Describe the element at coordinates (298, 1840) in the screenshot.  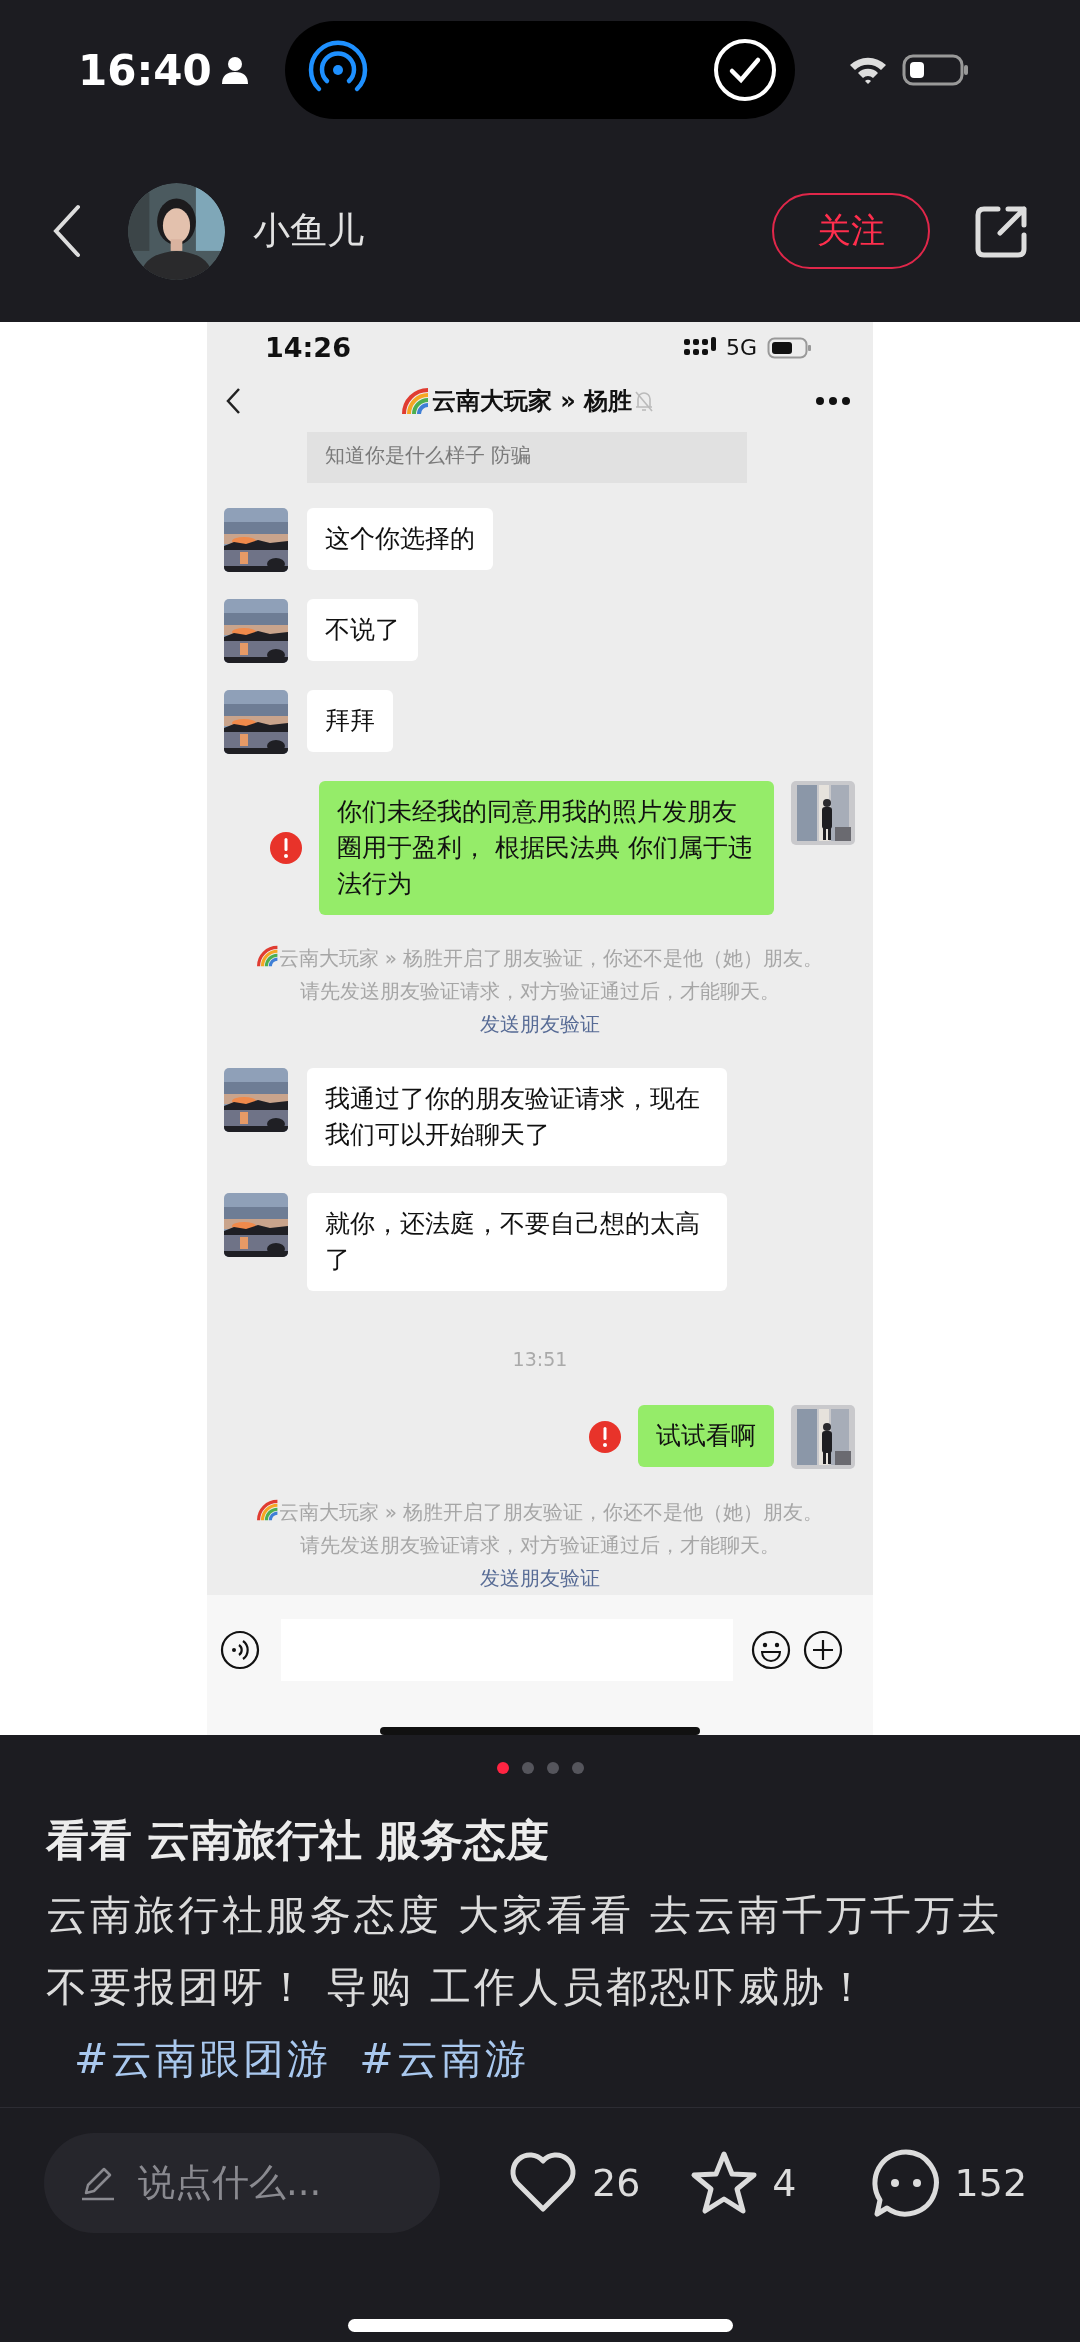
I see `post-title: 看看 云南旅行社 服务态度` at that location.